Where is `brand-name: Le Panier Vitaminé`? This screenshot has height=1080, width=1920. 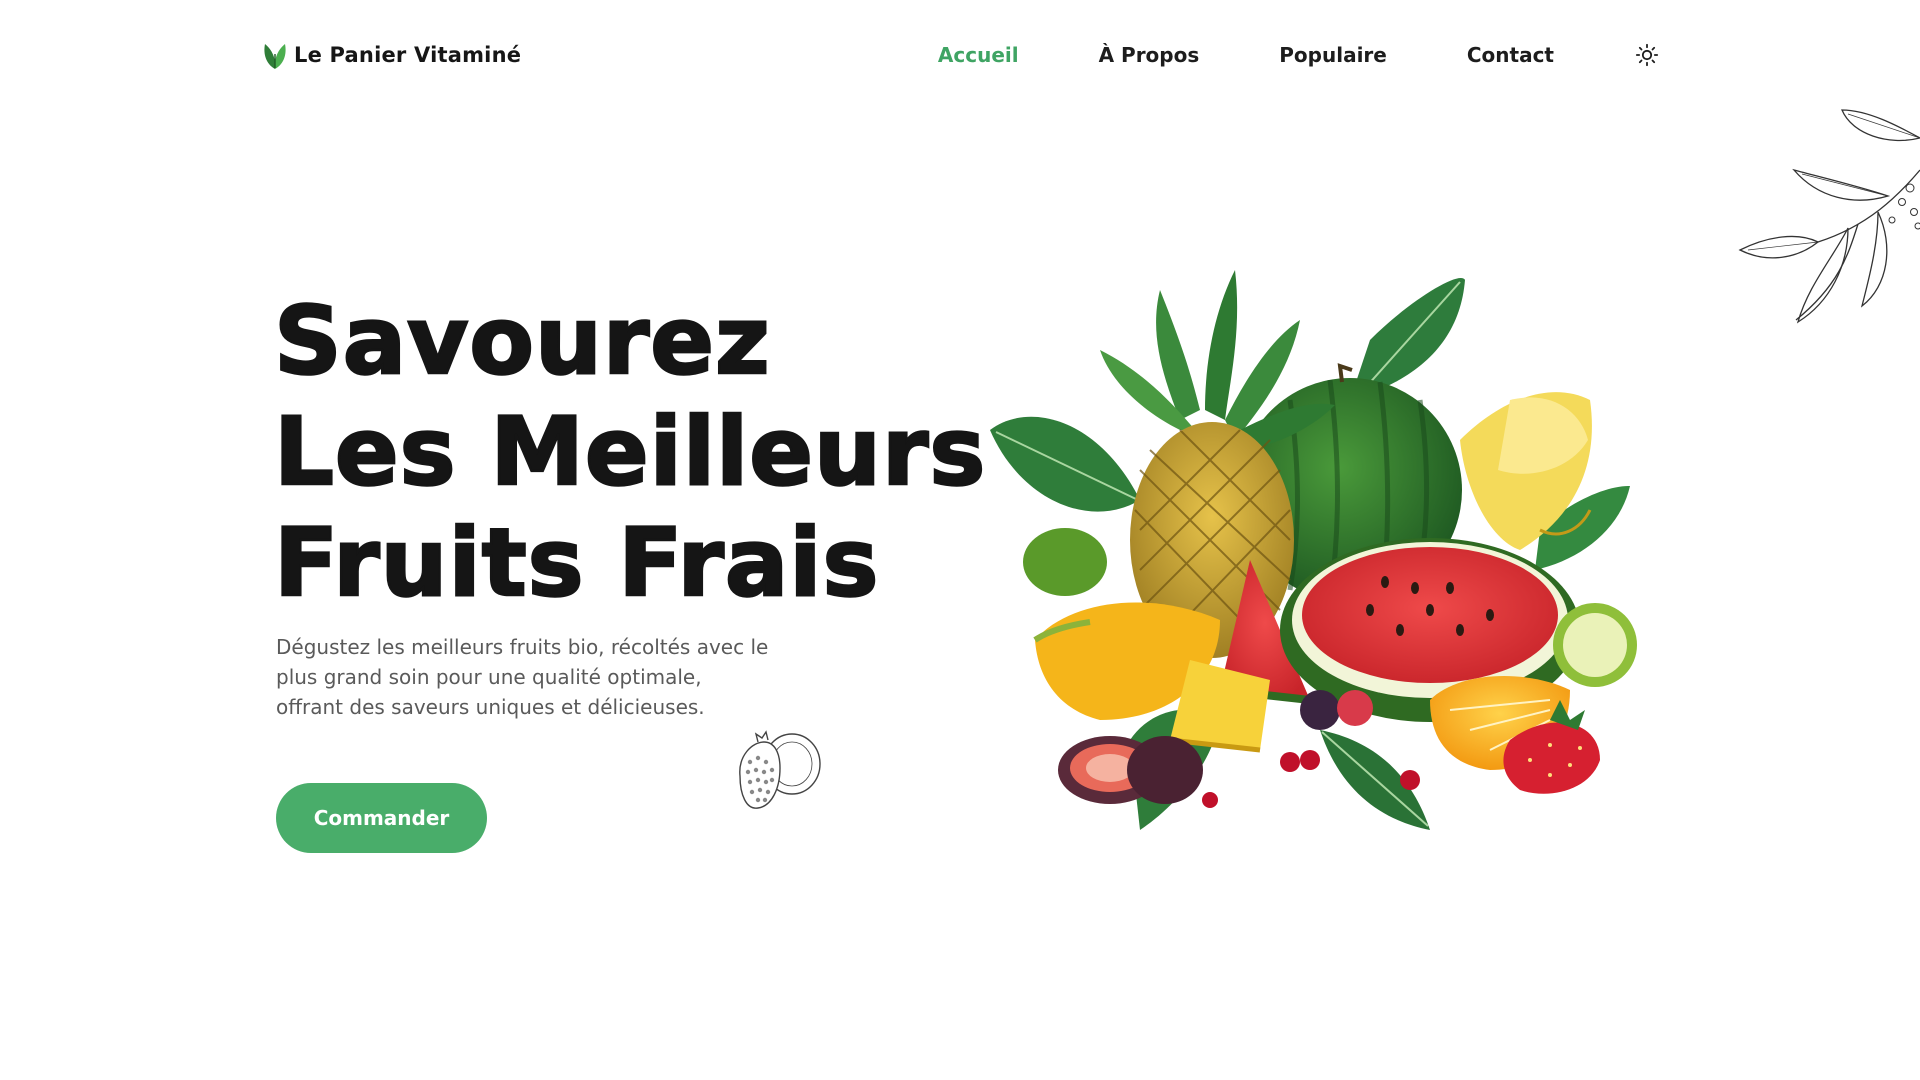 brand-name: Le Panier Vitaminé is located at coordinates (408, 55).